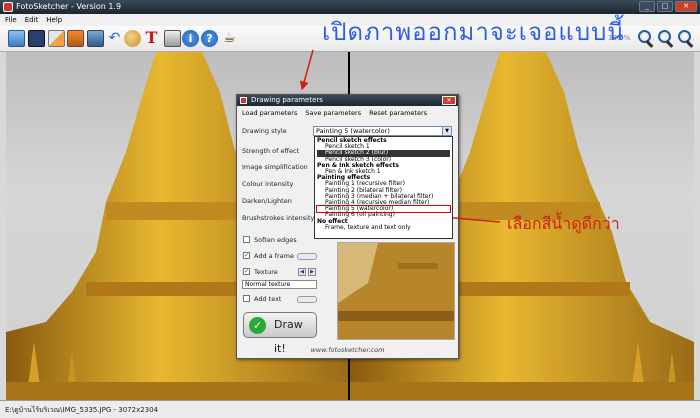 Image resolution: width=700 pixels, height=418 pixels. What do you see at coordinates (347, 100) in the screenshot?
I see `dialog-title-bar: Drawing parameters ✕` at bounding box center [347, 100].